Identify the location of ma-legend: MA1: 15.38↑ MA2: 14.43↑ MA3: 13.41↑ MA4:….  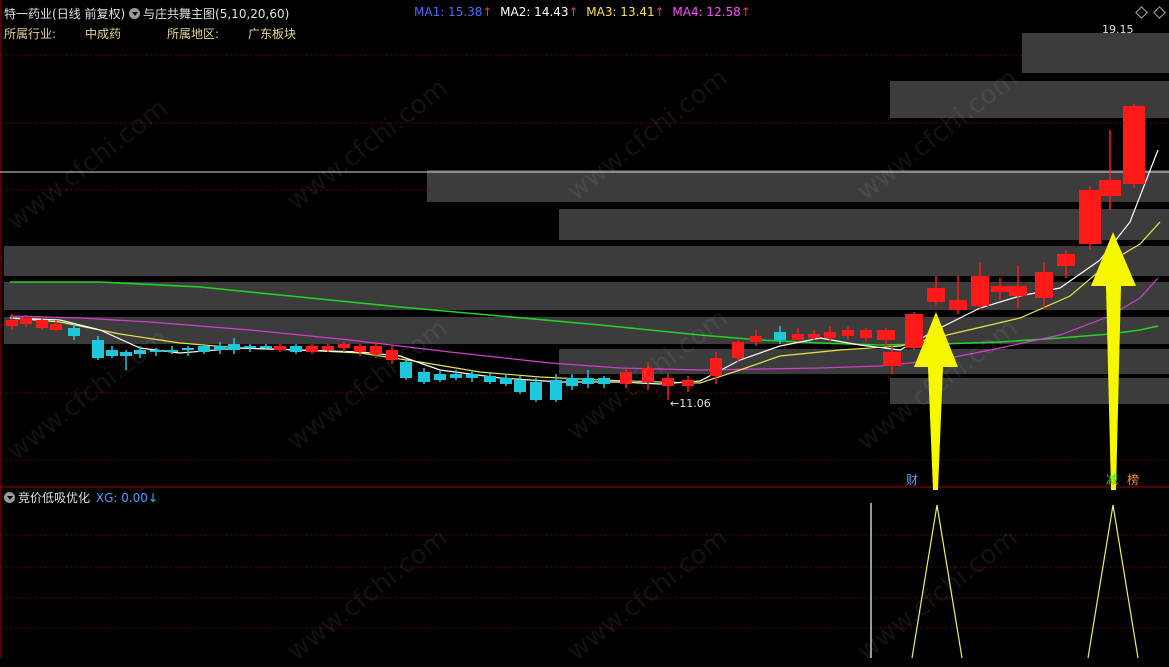
(582, 12).